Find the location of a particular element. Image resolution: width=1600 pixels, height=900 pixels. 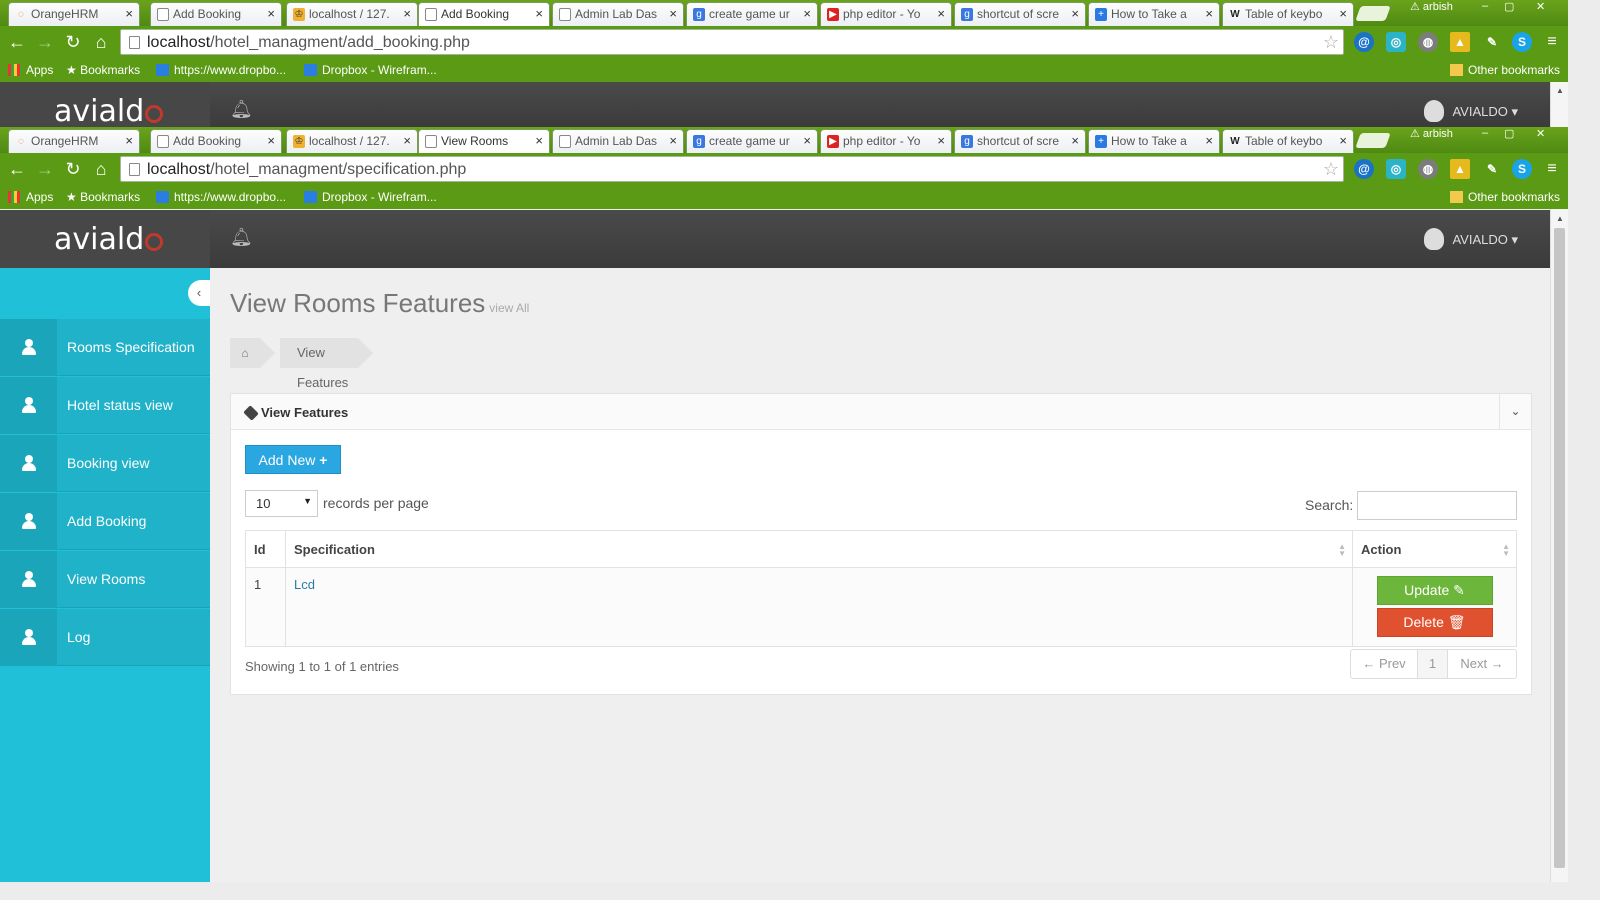

sidebar-item-view-rooms: View Rooms is located at coordinates (105, 579).